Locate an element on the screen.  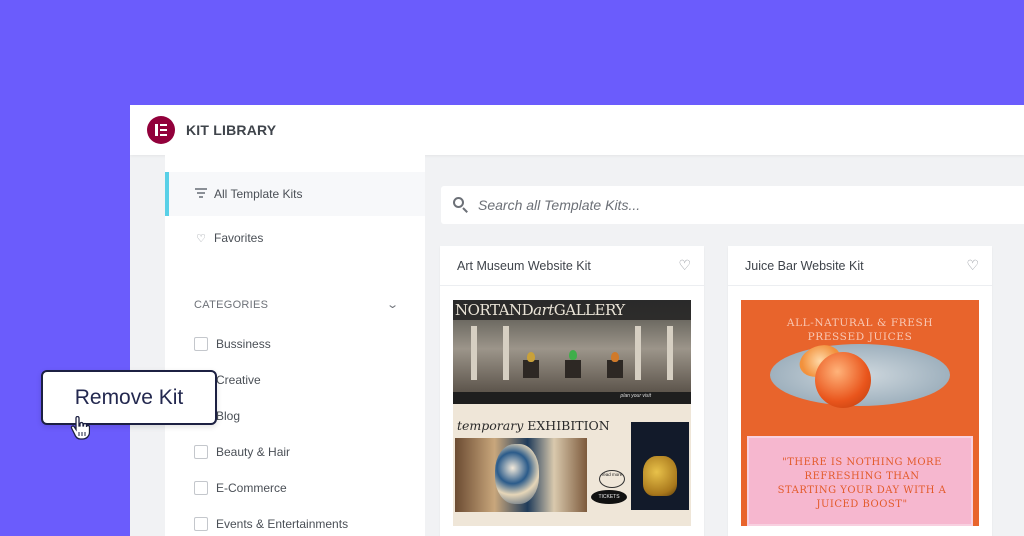
category-bussiness: Bussiness is located at coordinates (232, 344).